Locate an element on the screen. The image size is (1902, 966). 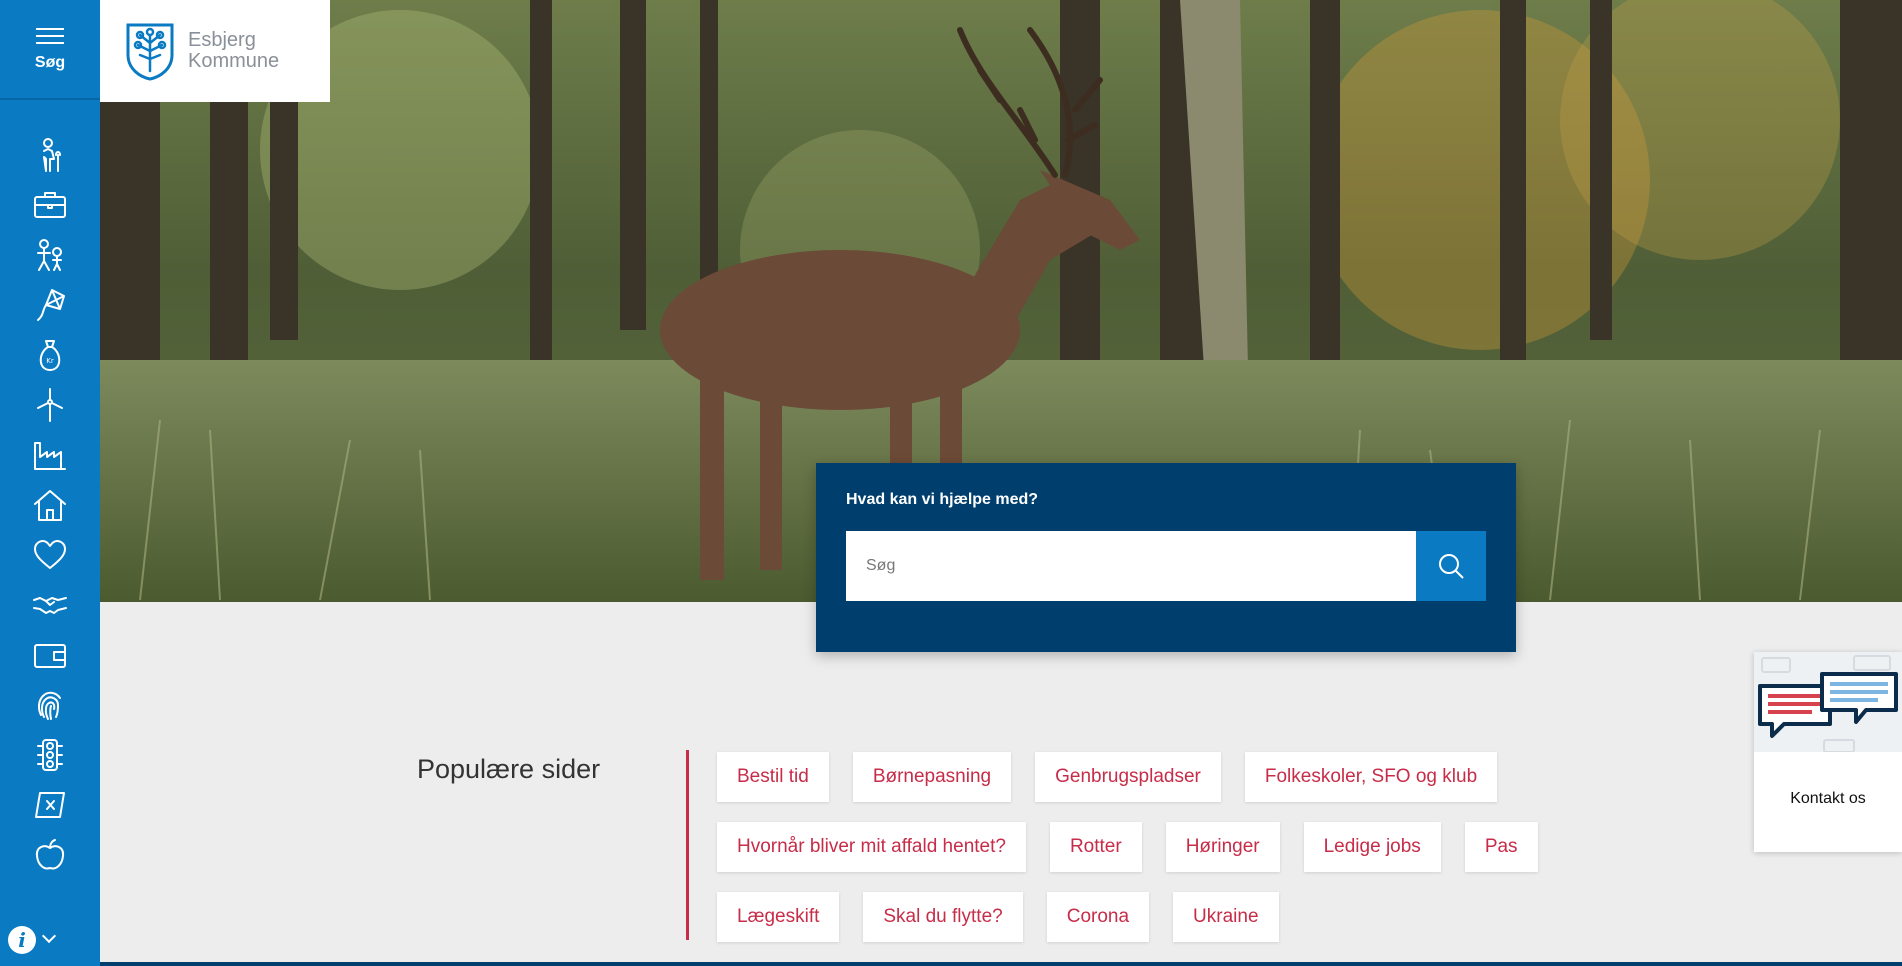
popular-link: Bestil tid is located at coordinates (773, 777).